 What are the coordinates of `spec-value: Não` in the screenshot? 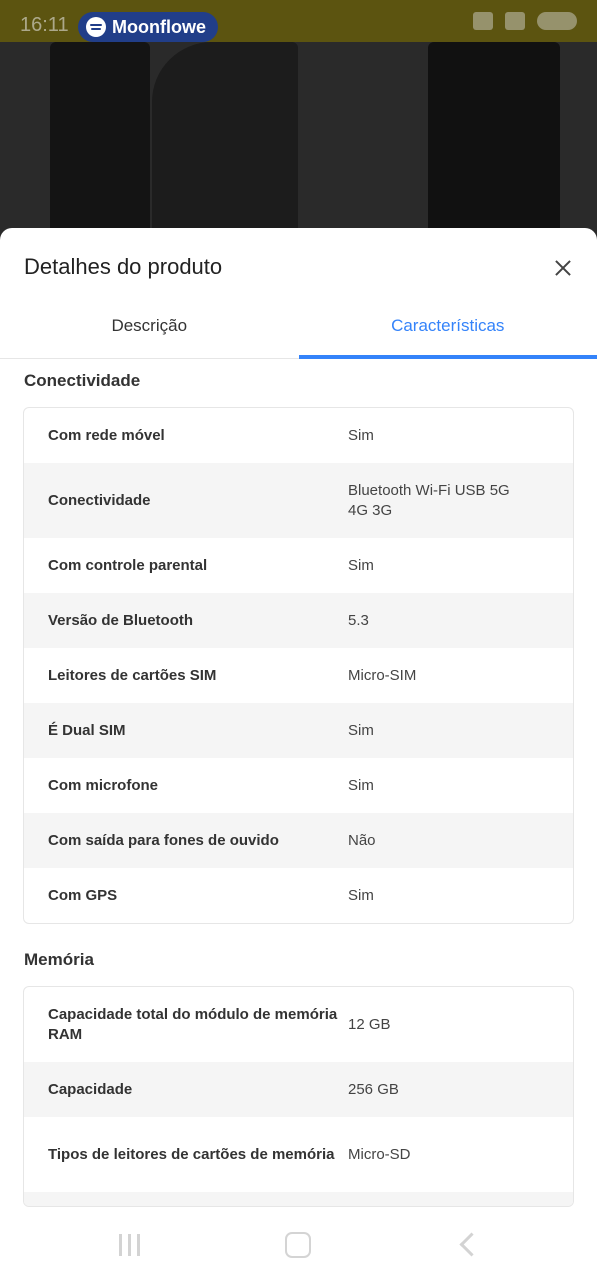 It's located at (362, 840).